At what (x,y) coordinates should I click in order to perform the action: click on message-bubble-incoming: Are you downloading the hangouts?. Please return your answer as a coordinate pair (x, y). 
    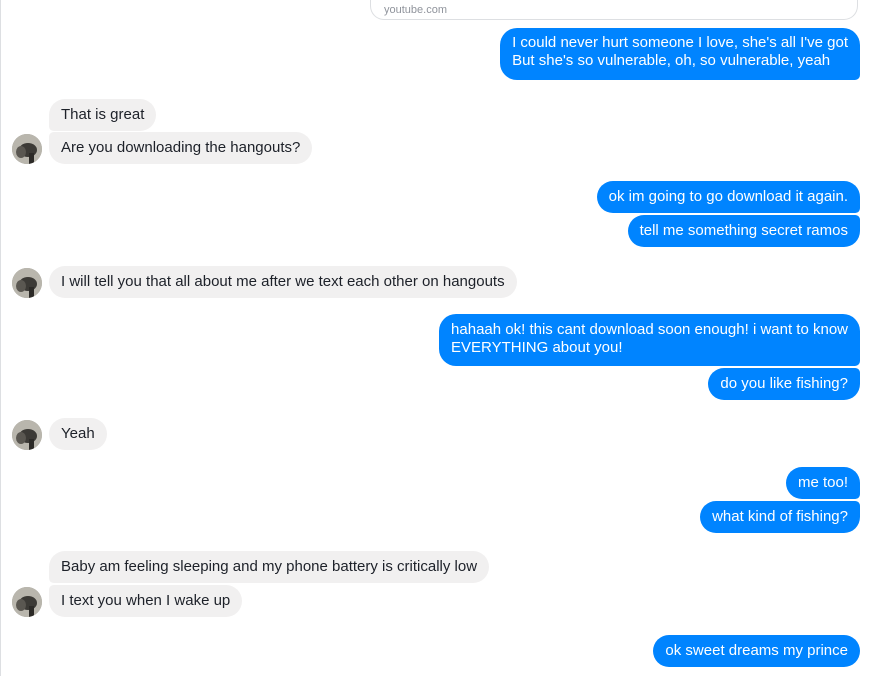
    Looking at the image, I should click on (181, 148).